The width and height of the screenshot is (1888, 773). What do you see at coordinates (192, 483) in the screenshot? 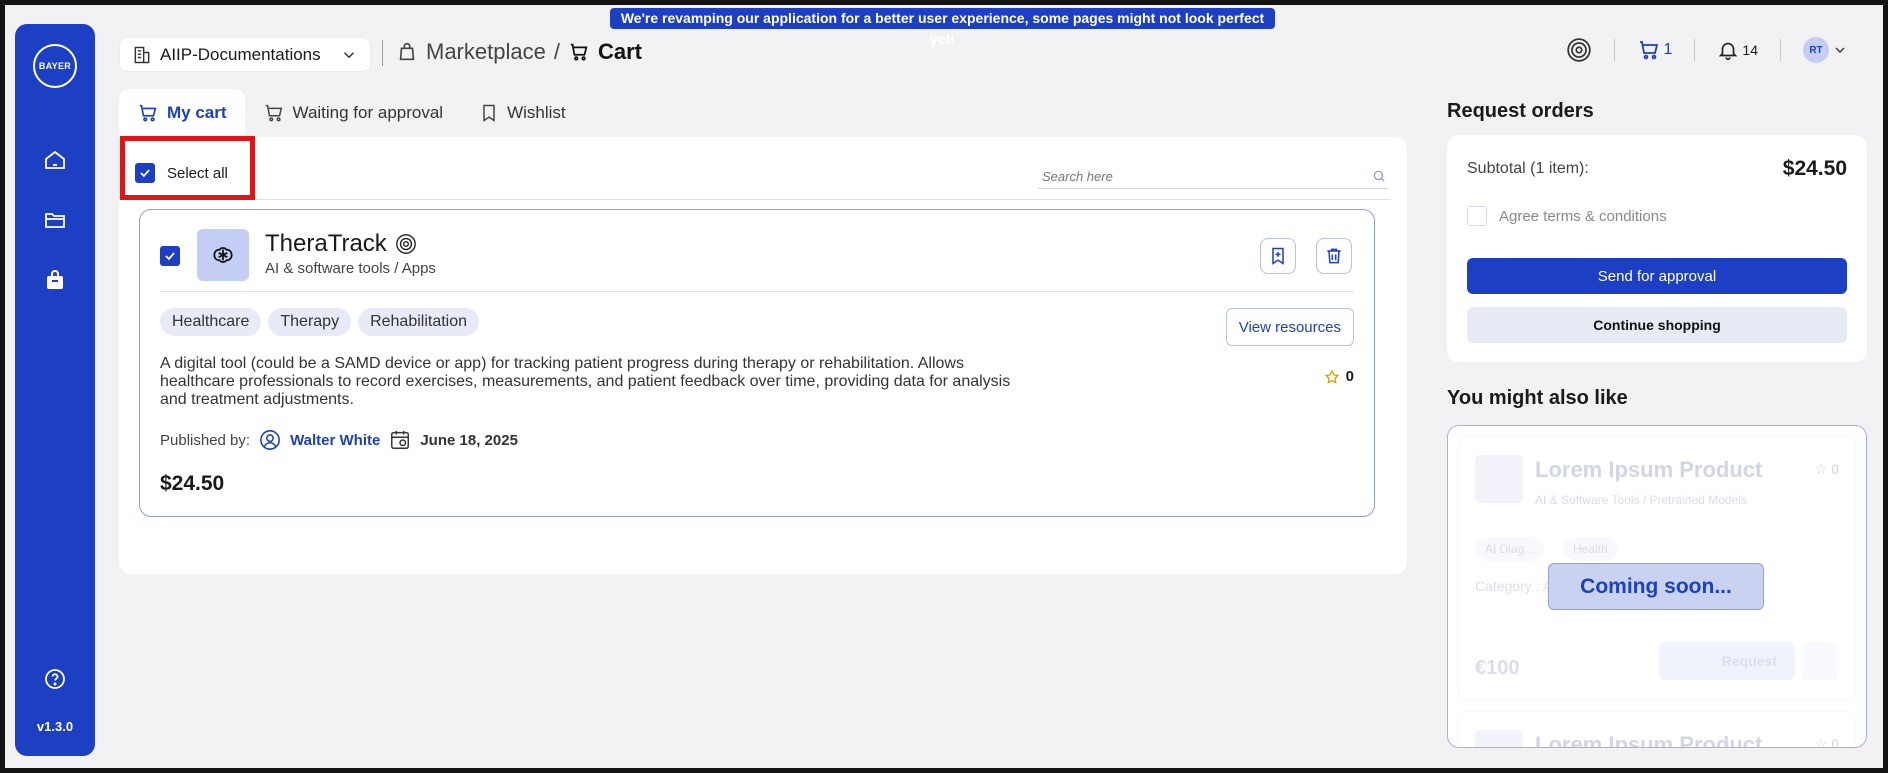
I see `product-price: $24.50` at bounding box center [192, 483].